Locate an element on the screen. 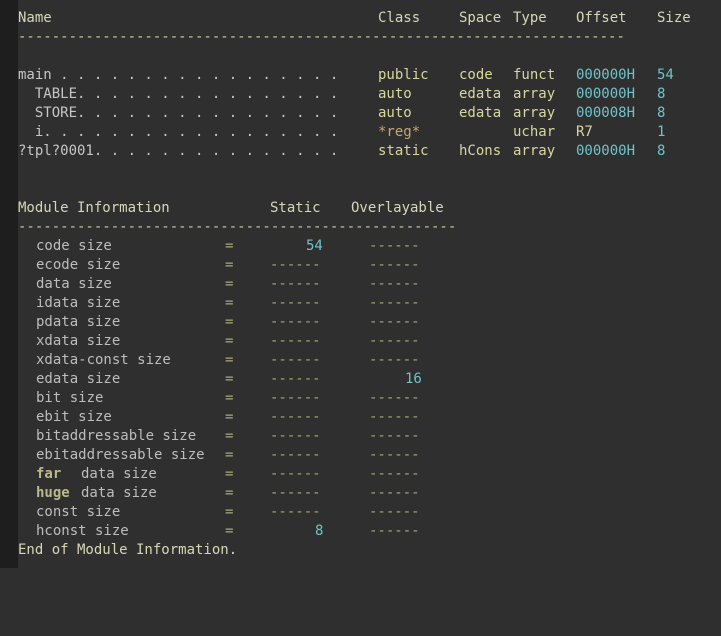  col-type-header: Type is located at coordinates (530, 18).